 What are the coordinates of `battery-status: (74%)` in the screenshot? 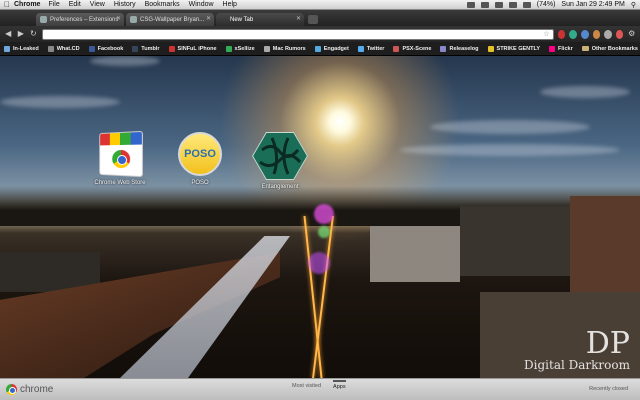 It's located at (546, 4).